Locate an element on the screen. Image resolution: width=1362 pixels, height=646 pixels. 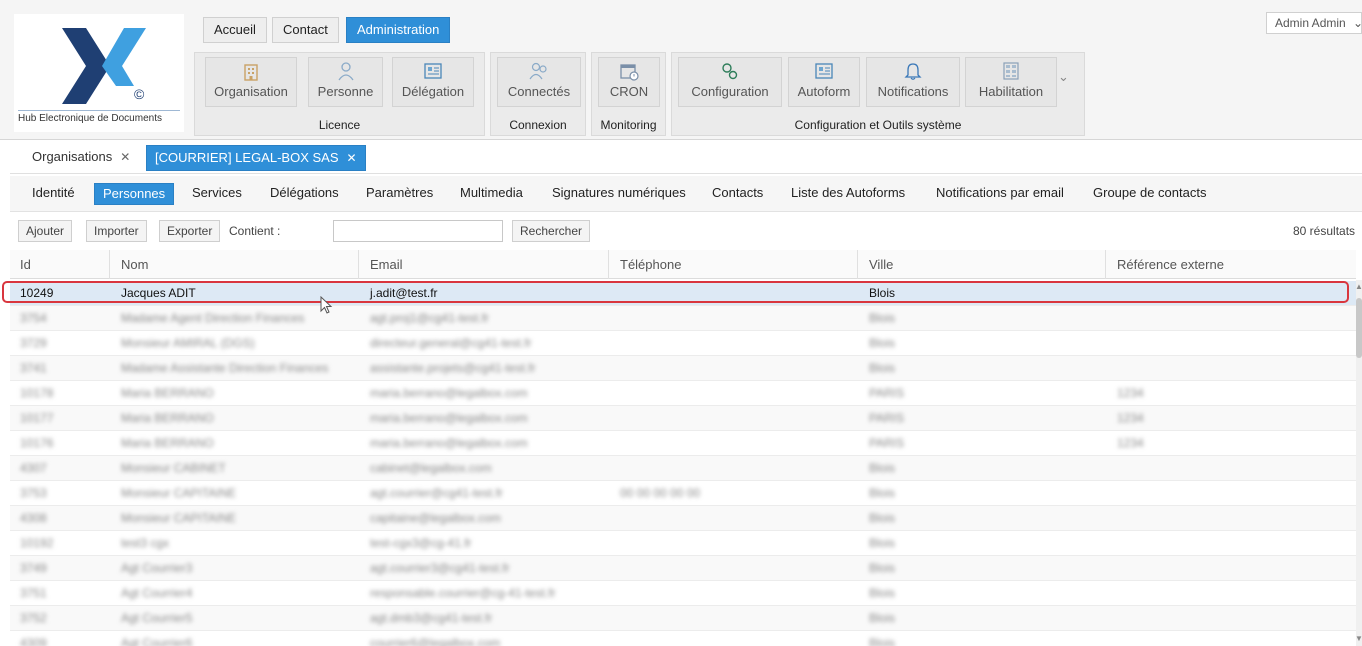
ribbon-autoform-label: Autoform is located at coordinates (824, 91).